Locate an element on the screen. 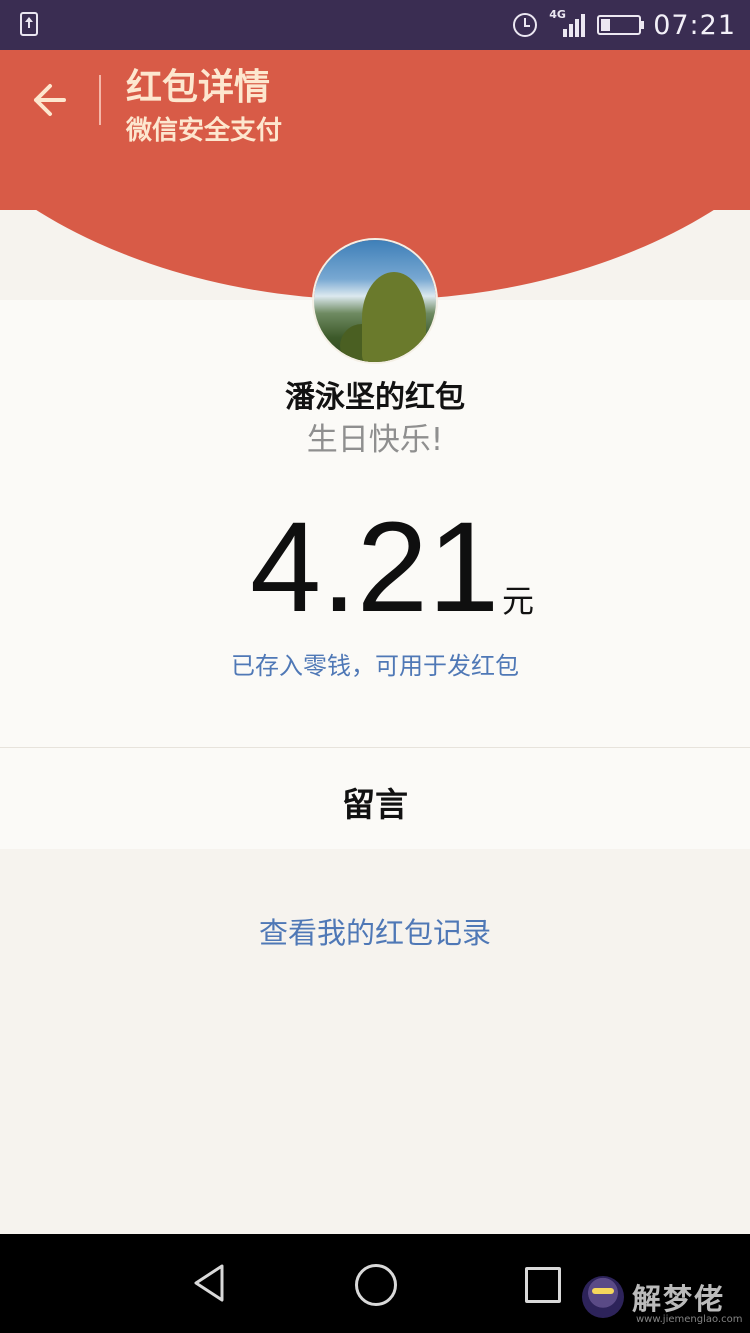 Image resolution: width=750 pixels, height=1333 pixels. greeting-message: 生日快乐! is located at coordinates (375, 440).